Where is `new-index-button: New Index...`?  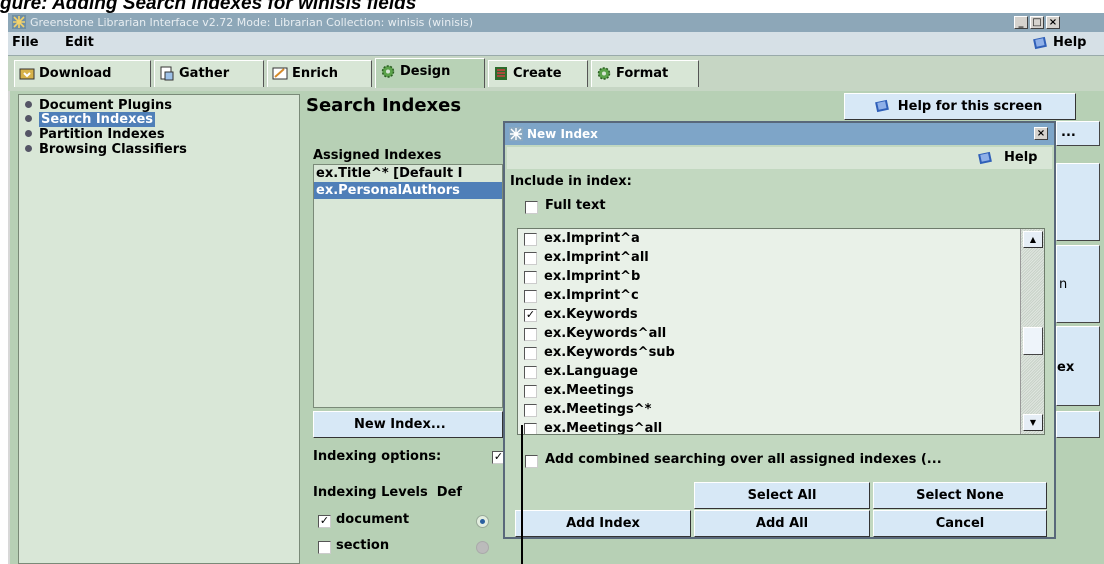
new-index-button: New Index... is located at coordinates (408, 424).